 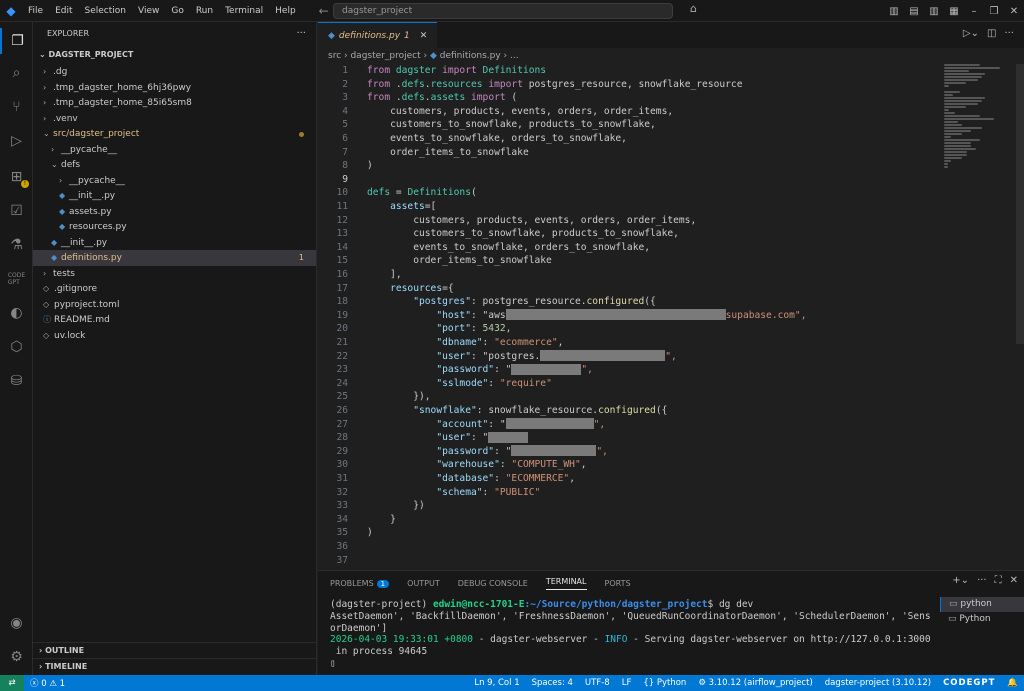 I want to click on tree-item: › tests, so click(x=174, y=274).